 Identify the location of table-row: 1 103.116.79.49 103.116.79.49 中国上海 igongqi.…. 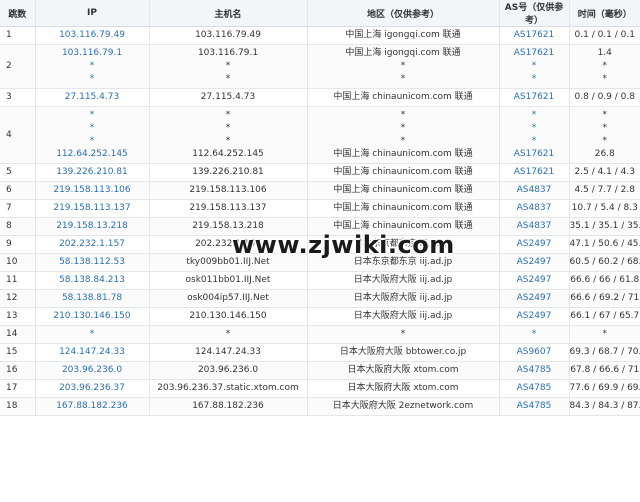
(320, 35).